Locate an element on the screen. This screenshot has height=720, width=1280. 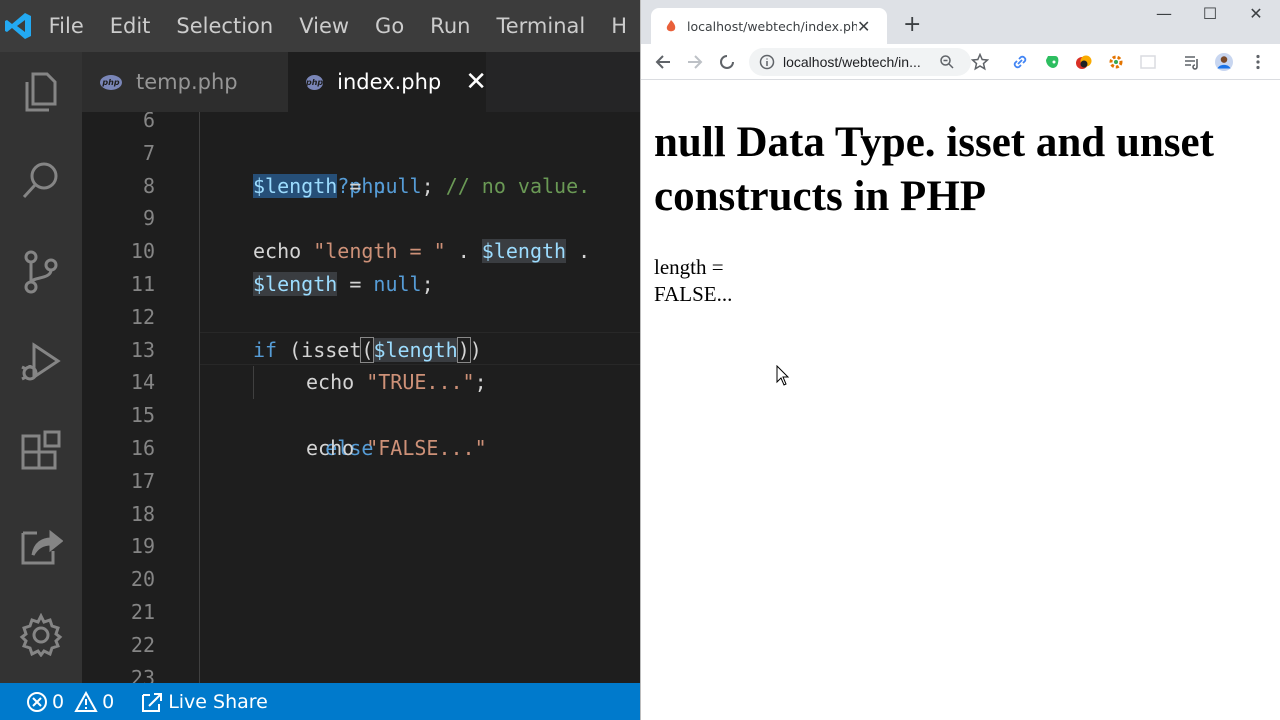
source-control-icon is located at coordinates (41, 272).